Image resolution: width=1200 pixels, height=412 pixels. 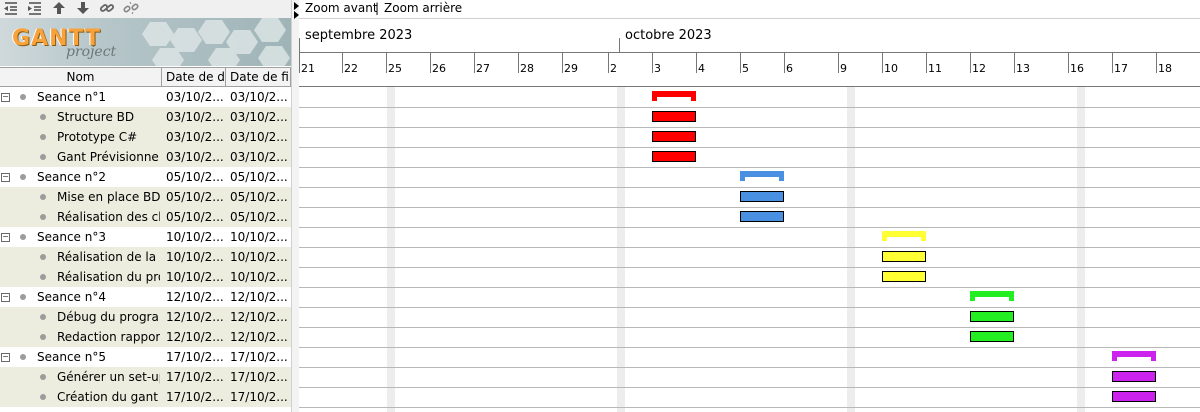 What do you see at coordinates (71, 177) in the screenshot?
I see `task-name: Seance n°2` at bounding box center [71, 177].